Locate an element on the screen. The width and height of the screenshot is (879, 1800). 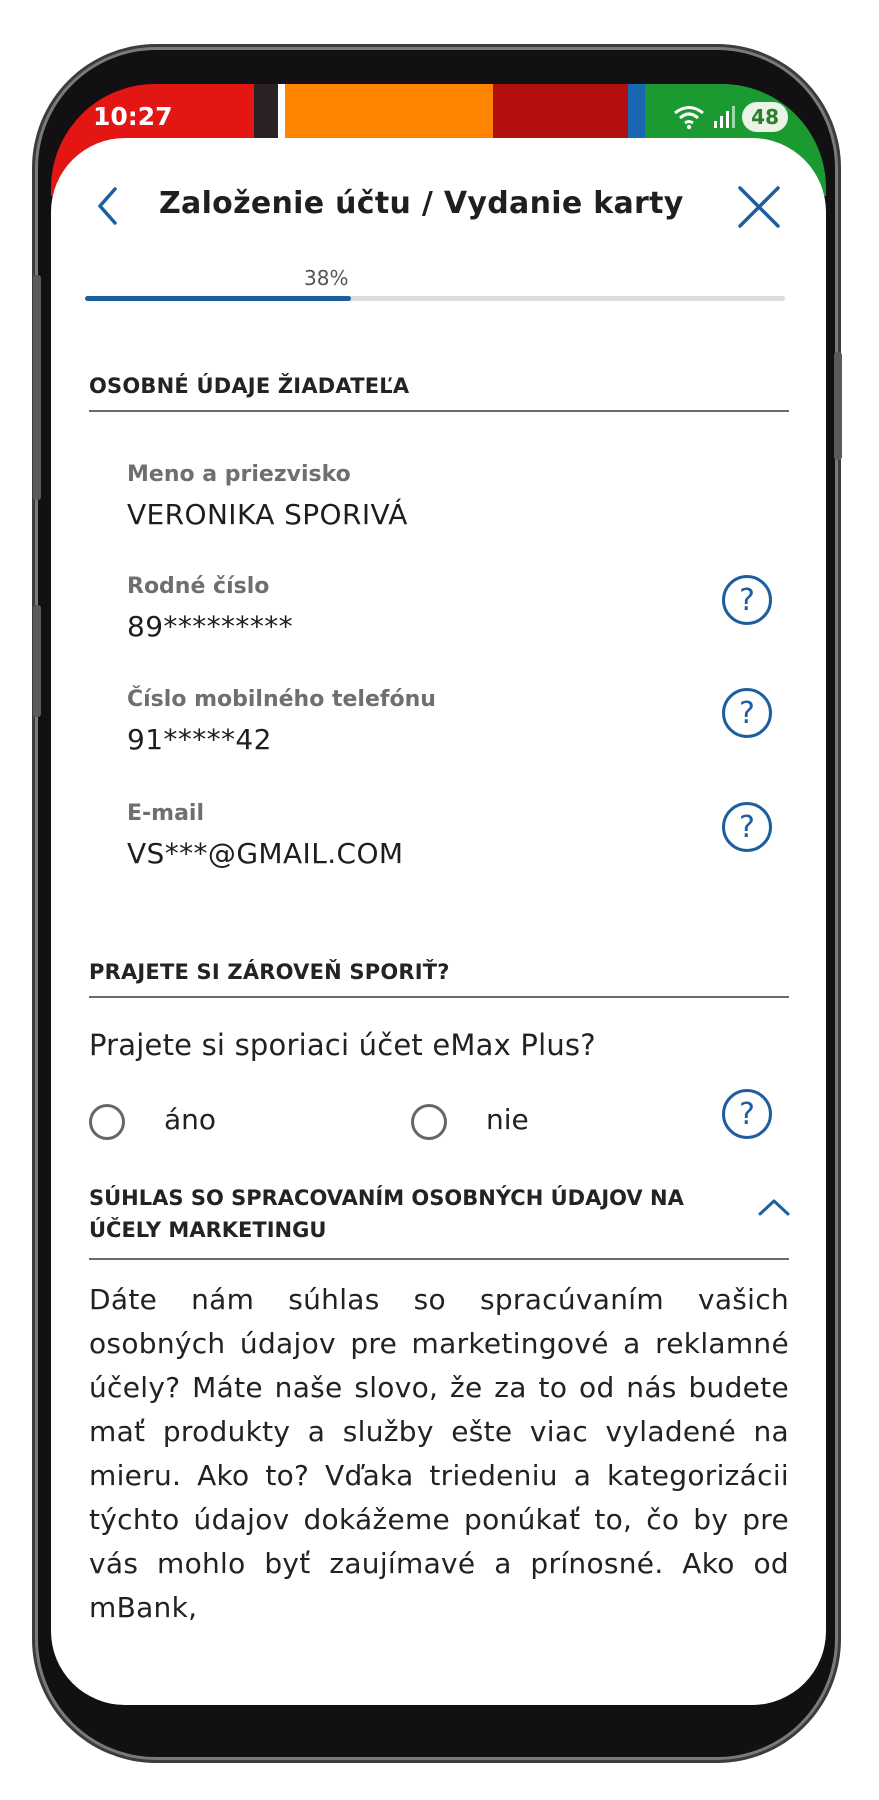
back-button is located at coordinates (108, 206).